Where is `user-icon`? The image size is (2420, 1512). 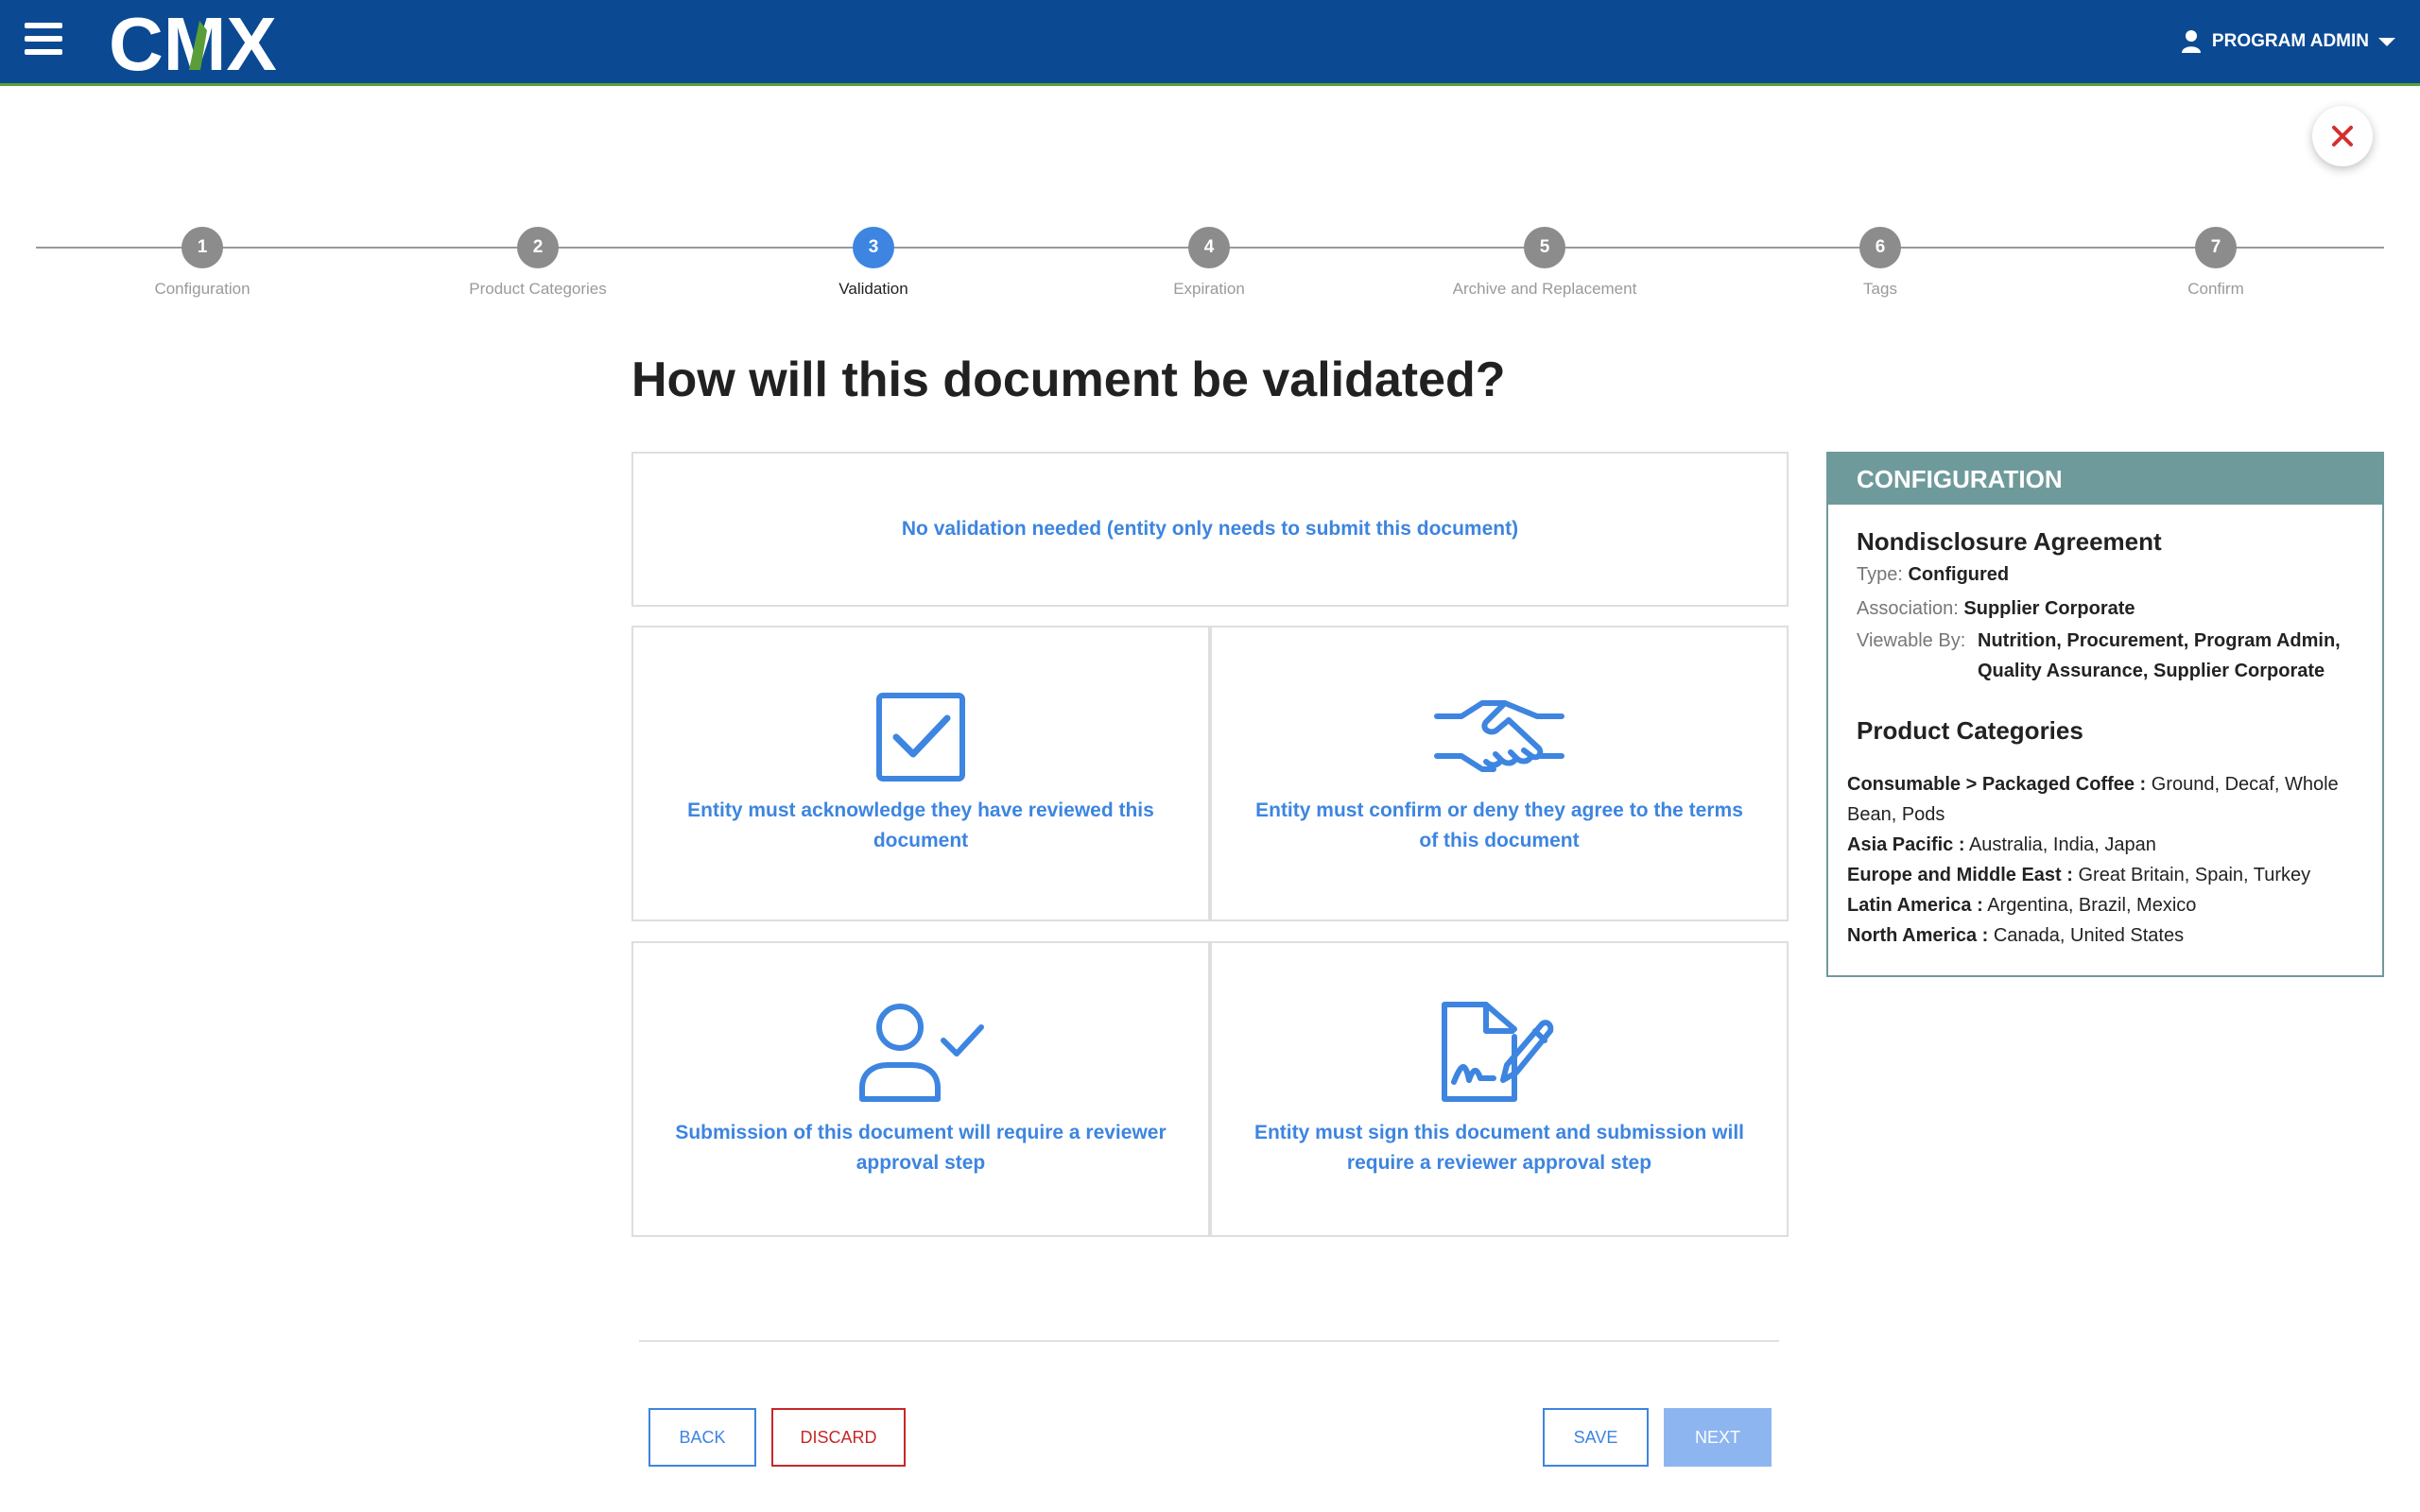
user-icon is located at coordinates (2191, 41).